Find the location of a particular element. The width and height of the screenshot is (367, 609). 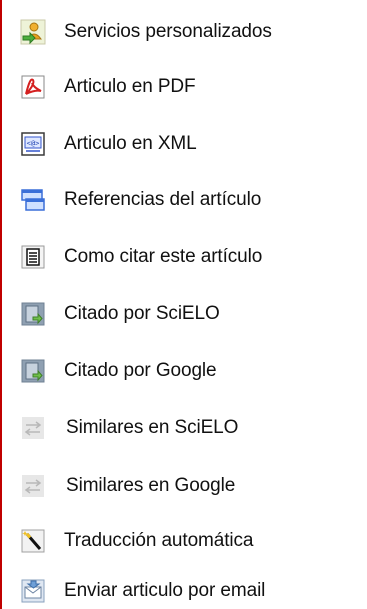

citation-icon is located at coordinates (33, 257).